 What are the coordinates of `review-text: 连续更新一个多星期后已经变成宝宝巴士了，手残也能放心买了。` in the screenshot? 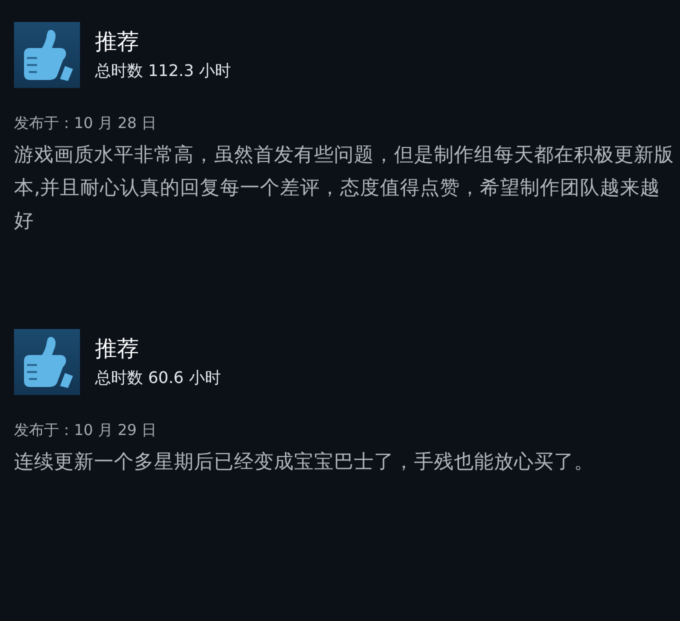 It's located at (304, 462).